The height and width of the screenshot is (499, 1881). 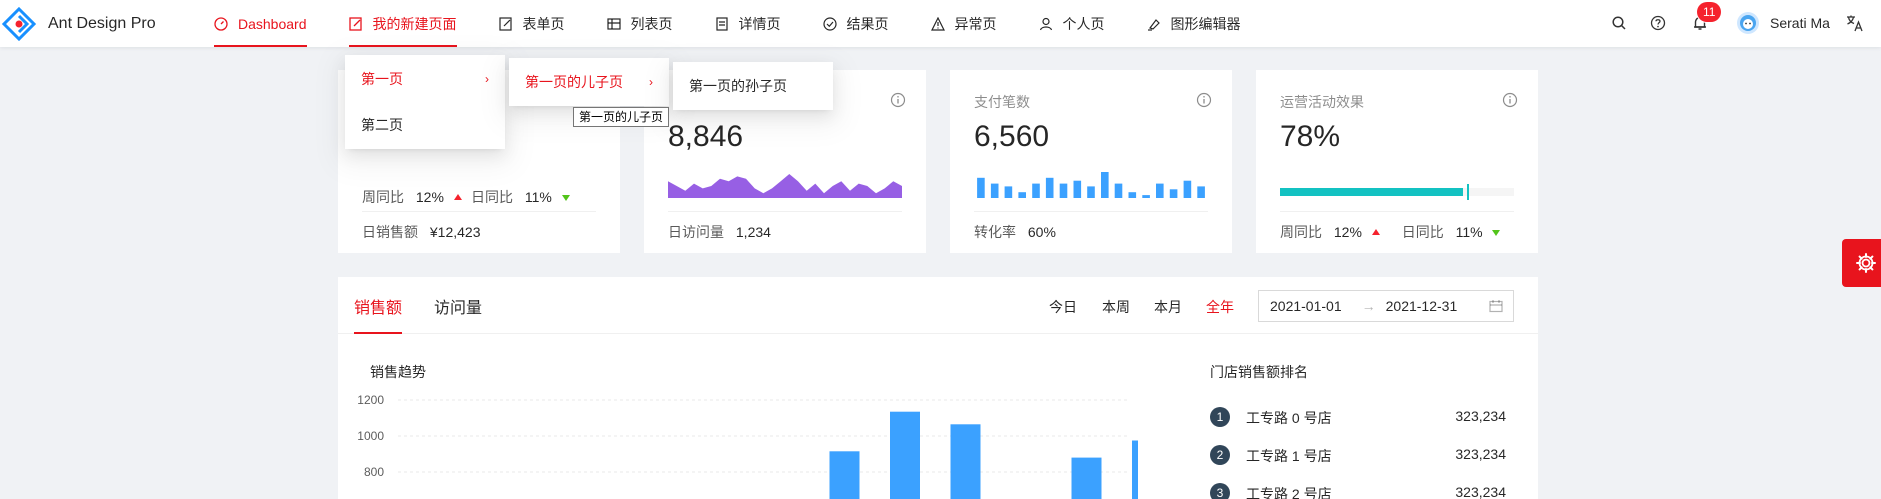 I want to click on footer-value: ¥12,423, so click(x=455, y=232).